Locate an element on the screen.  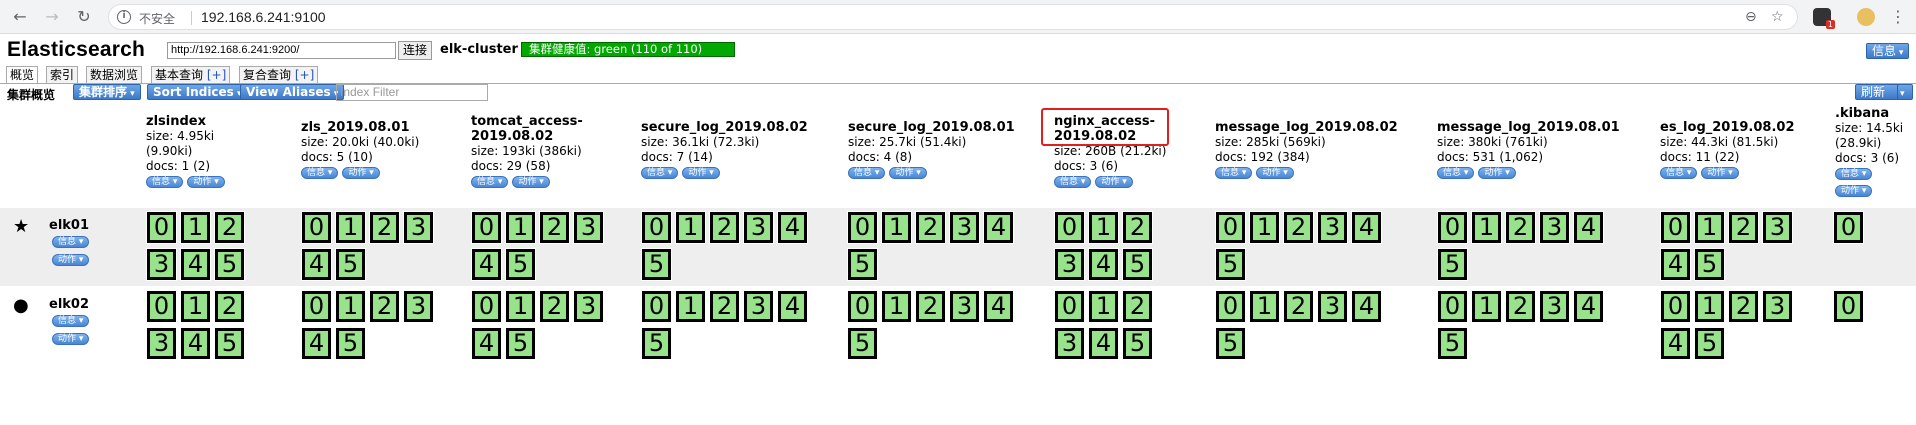
url-text: 192.168.6.241:9100 is located at coordinates (263, 17).